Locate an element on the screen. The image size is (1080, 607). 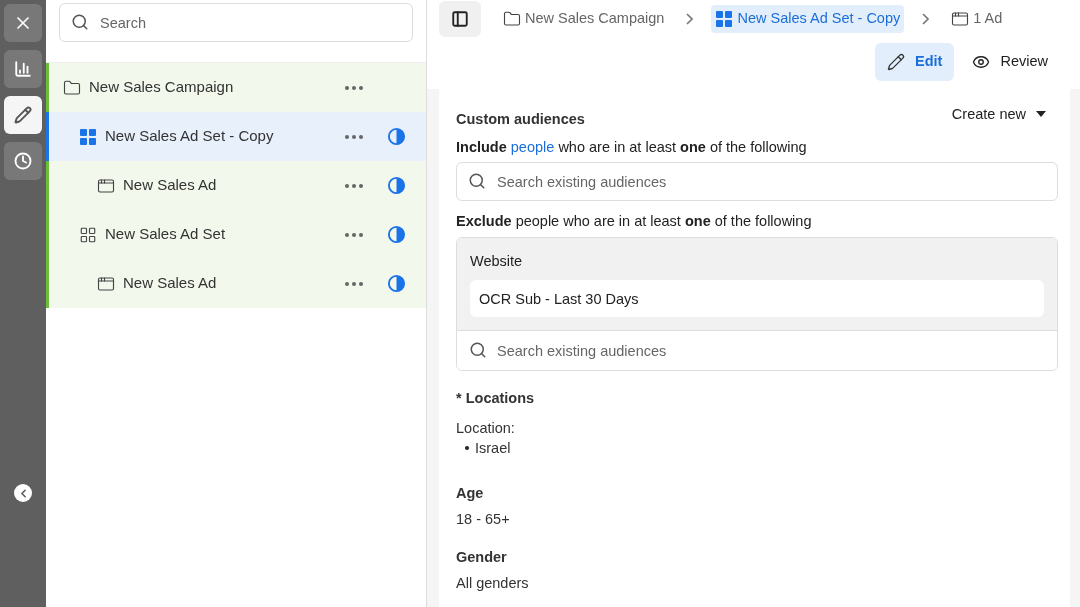
tree-item-label: New Sales Ad Set is located at coordinates (165, 234).